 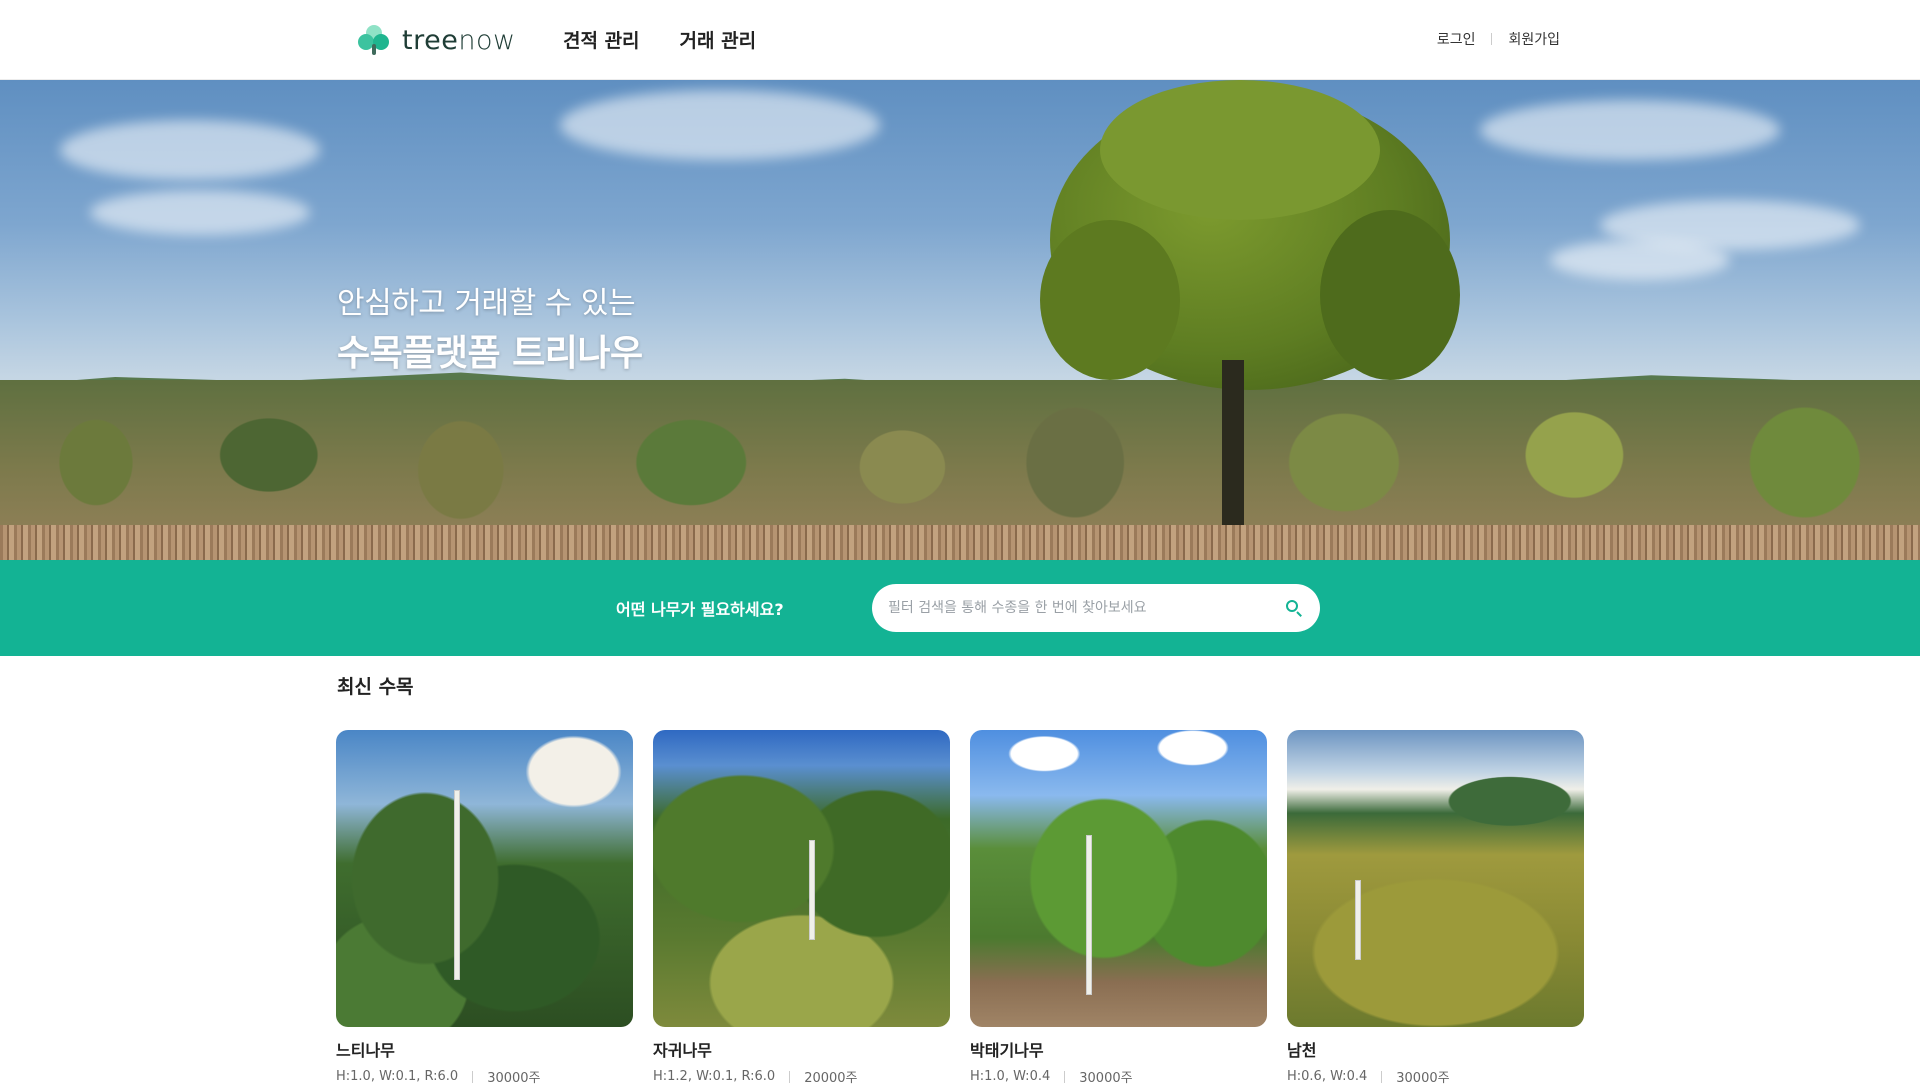 I want to click on large-tree, so click(x=1250, y=305).